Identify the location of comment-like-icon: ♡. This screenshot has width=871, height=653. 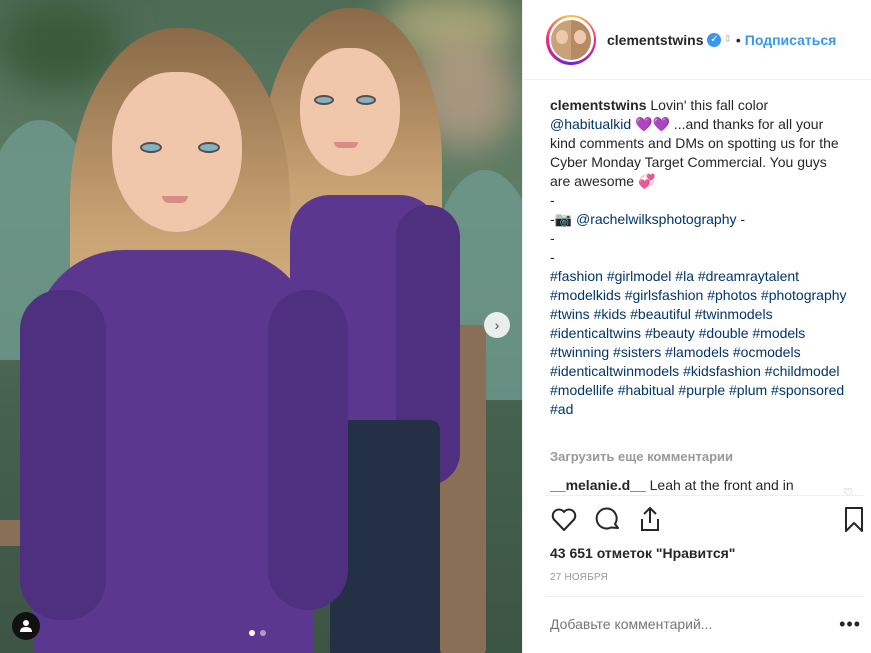
(848, 492).